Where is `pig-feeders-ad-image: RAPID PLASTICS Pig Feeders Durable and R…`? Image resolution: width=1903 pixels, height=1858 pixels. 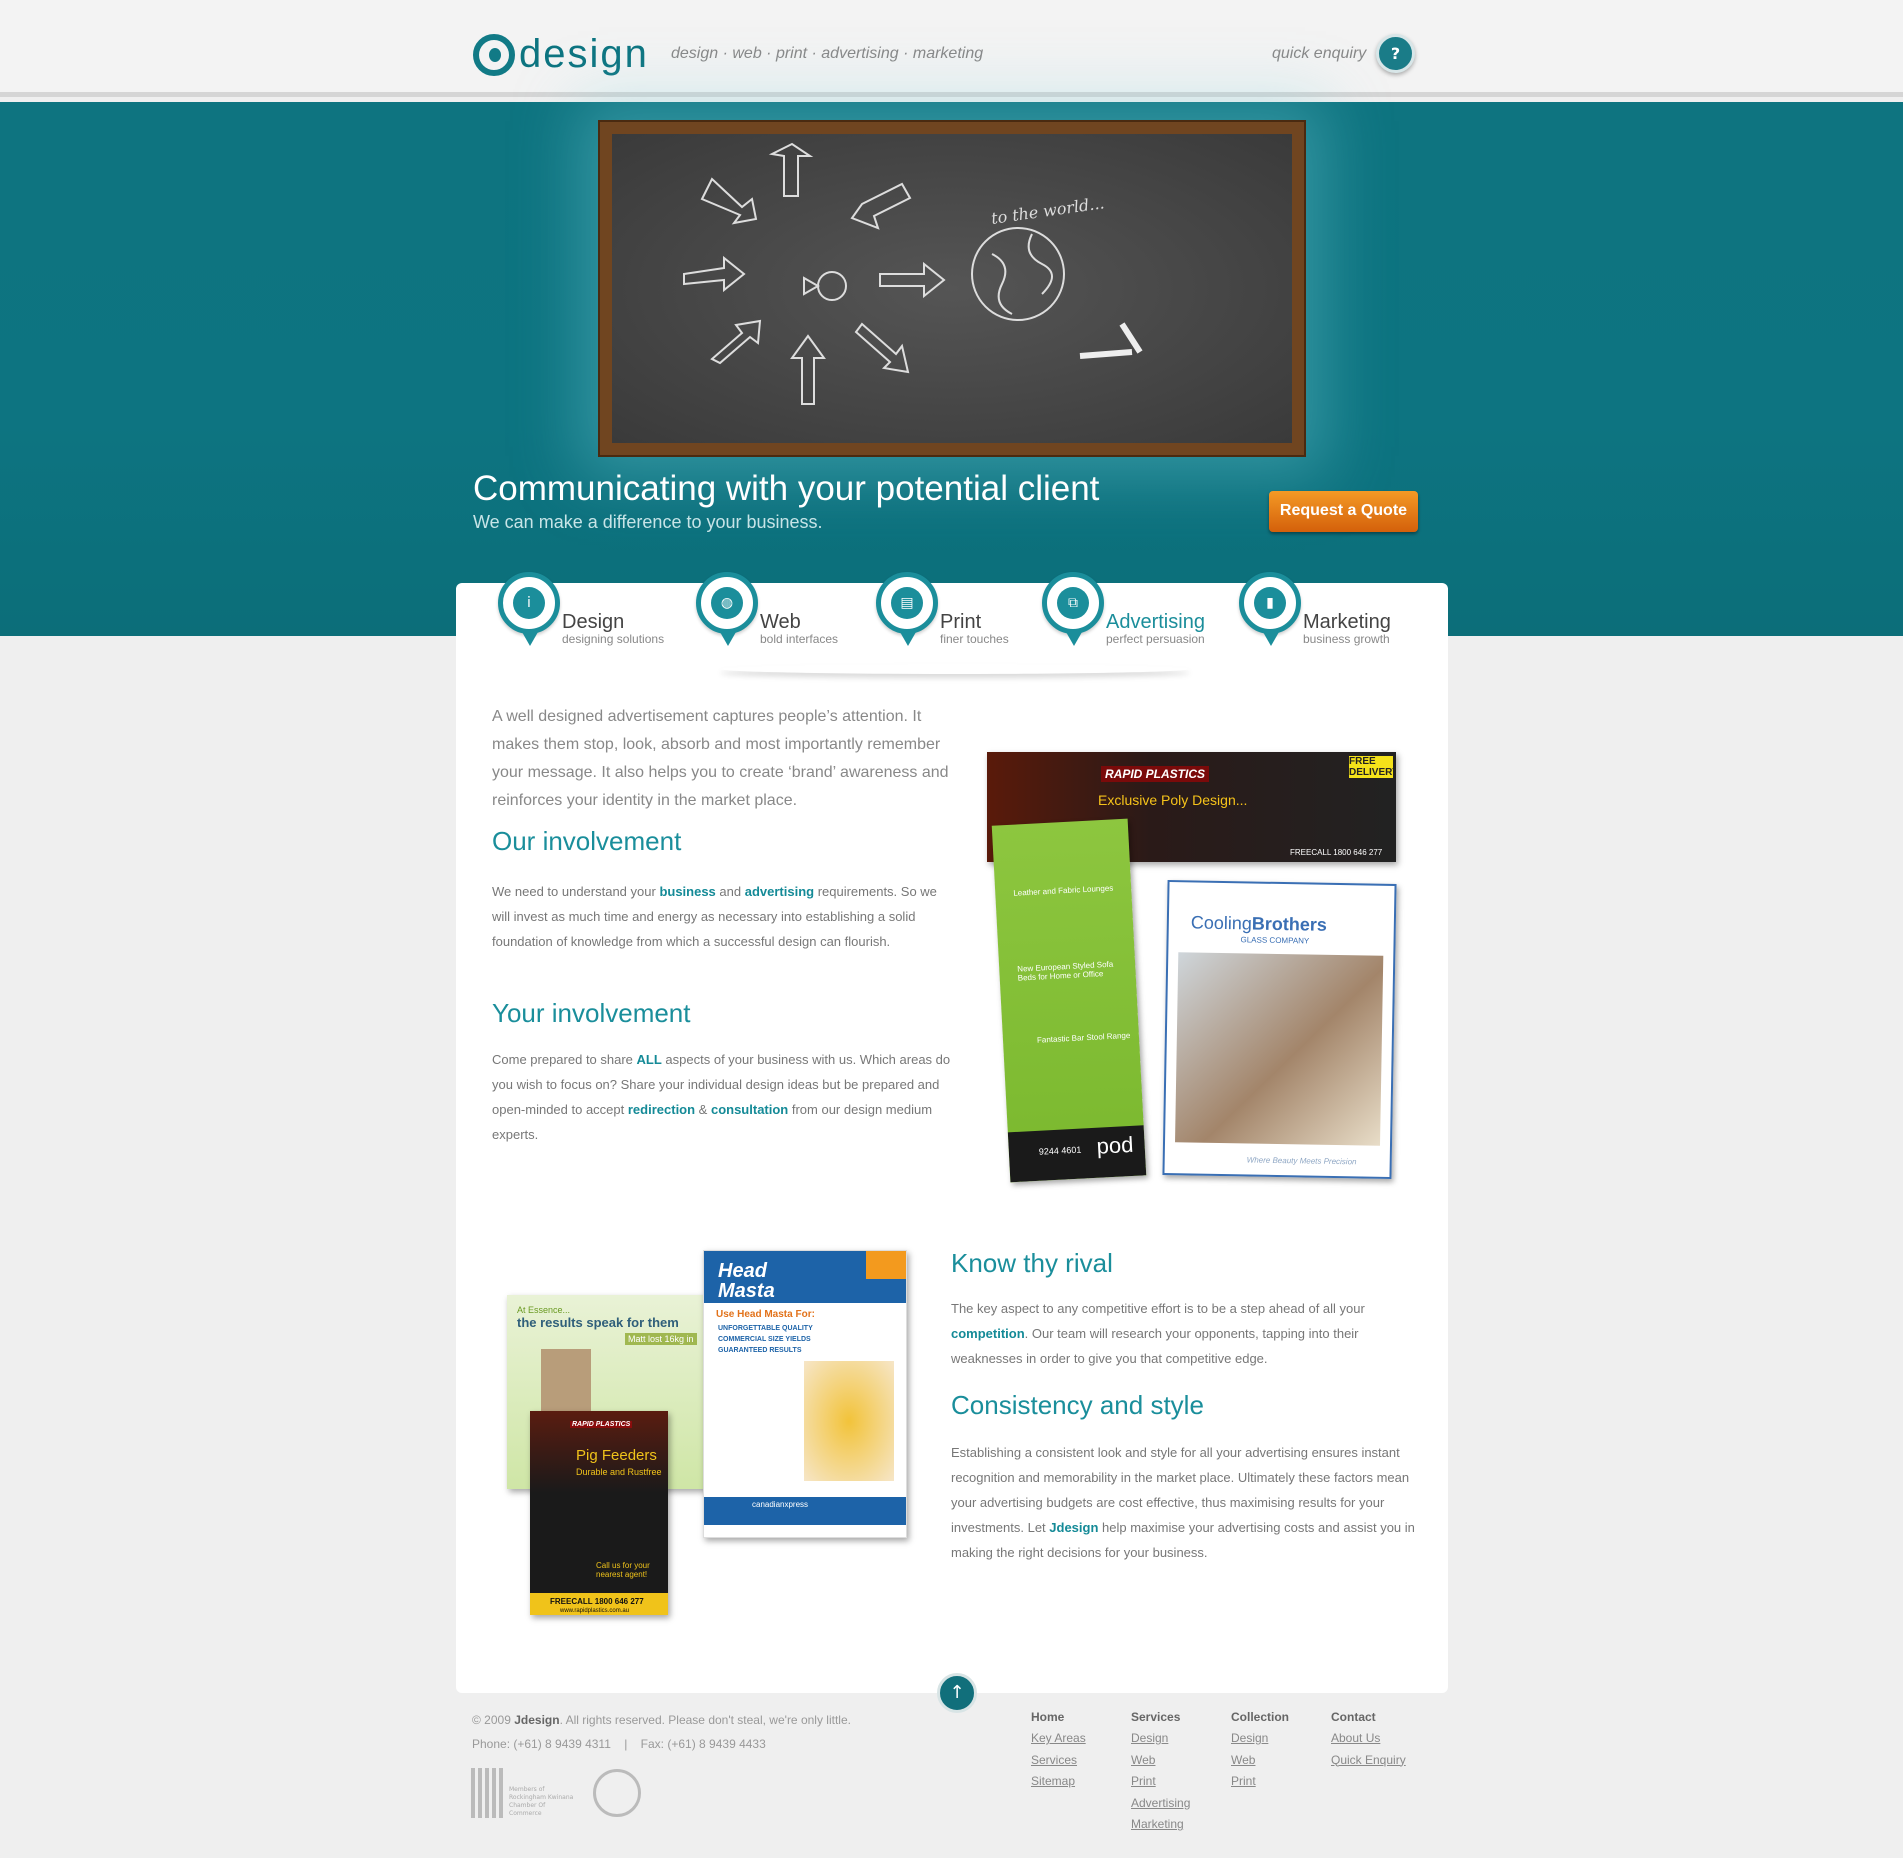 pig-feeders-ad-image: RAPID PLASTICS Pig Feeders Durable and R… is located at coordinates (599, 1513).